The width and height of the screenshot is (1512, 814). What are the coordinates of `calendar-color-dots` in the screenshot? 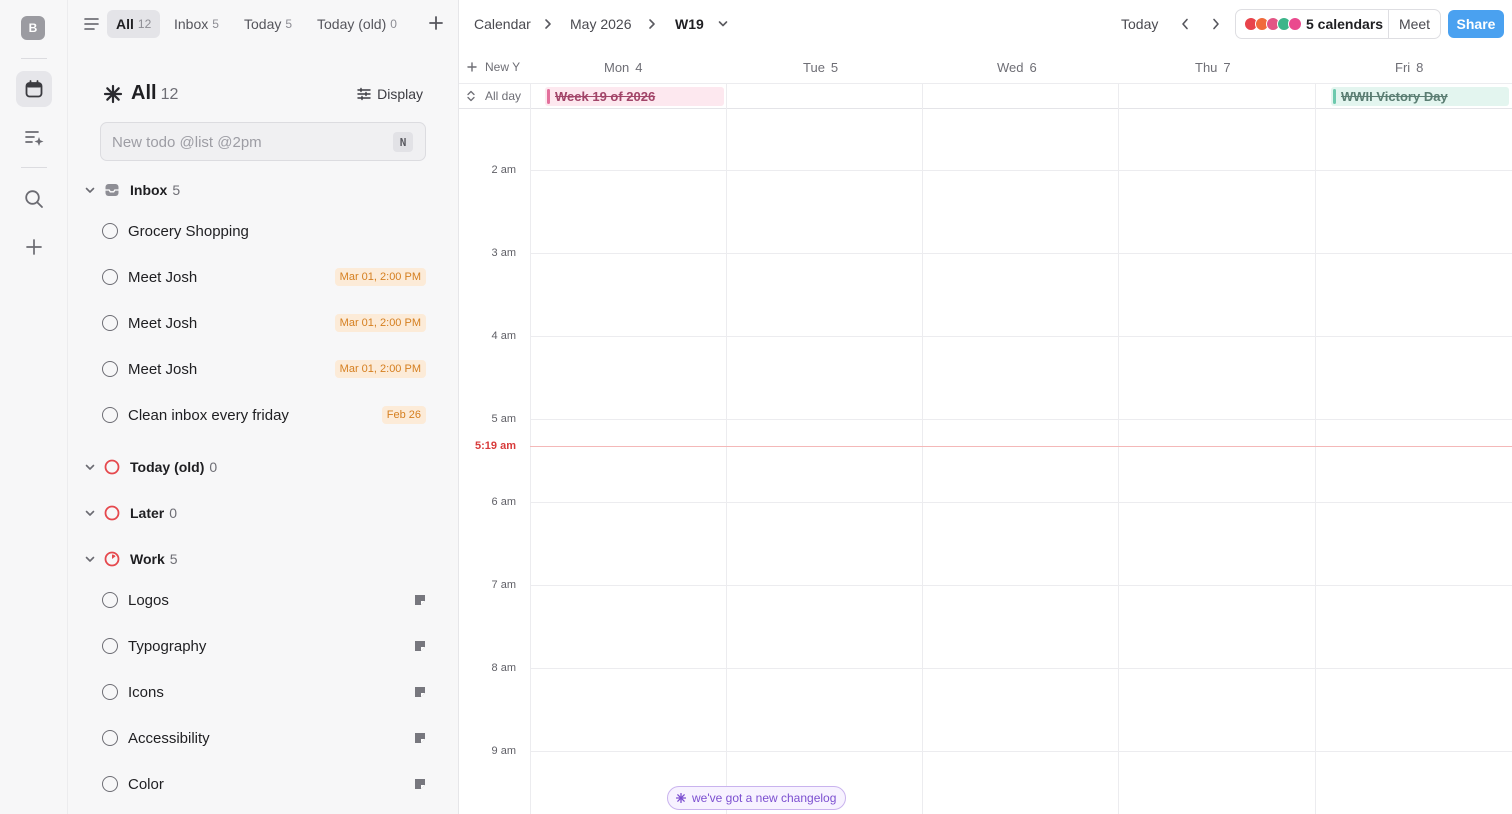 It's located at (1273, 24).